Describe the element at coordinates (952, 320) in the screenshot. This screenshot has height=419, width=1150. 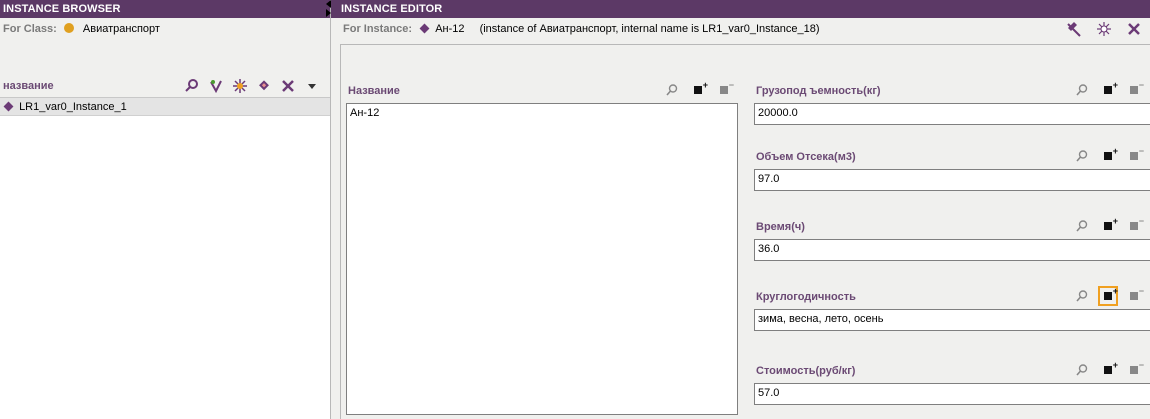
I see `year-round-field: зима, весна, лето, осень` at that location.